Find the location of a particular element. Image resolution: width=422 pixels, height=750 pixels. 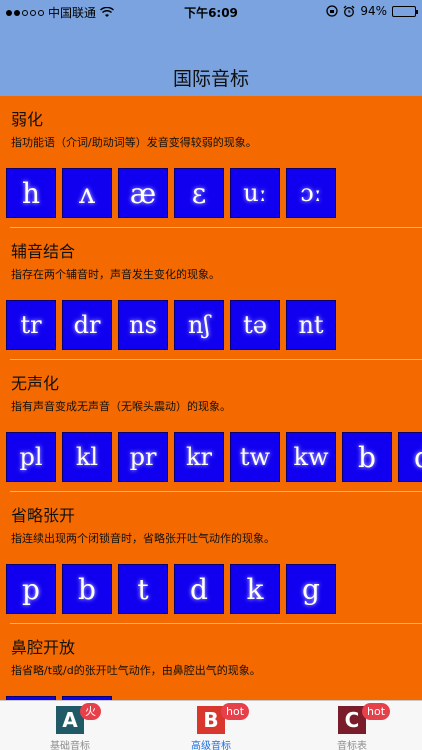

tab-bar: A 火基础音标 Bhot 高级音标 Chot 音标表 is located at coordinates (211, 725).